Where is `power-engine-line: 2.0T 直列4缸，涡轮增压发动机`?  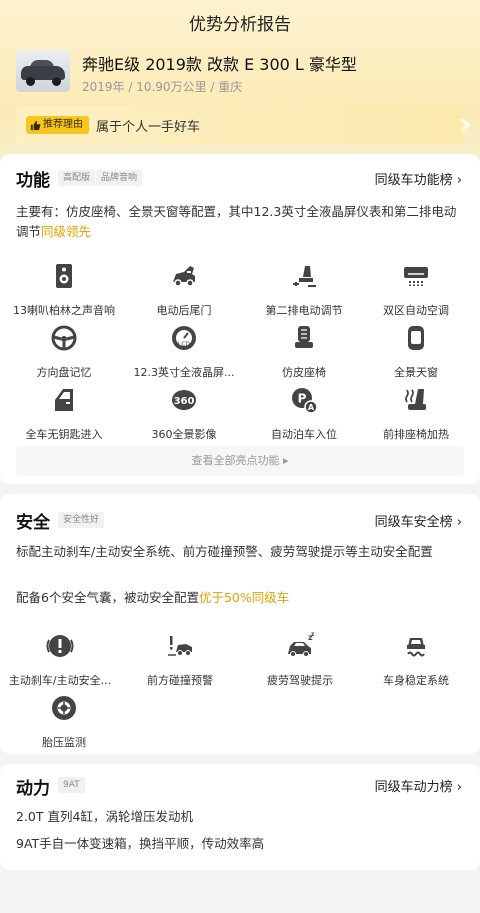
power-engine-line: 2.0T 直列4缸，涡轮增压发动机 is located at coordinates (104, 816).